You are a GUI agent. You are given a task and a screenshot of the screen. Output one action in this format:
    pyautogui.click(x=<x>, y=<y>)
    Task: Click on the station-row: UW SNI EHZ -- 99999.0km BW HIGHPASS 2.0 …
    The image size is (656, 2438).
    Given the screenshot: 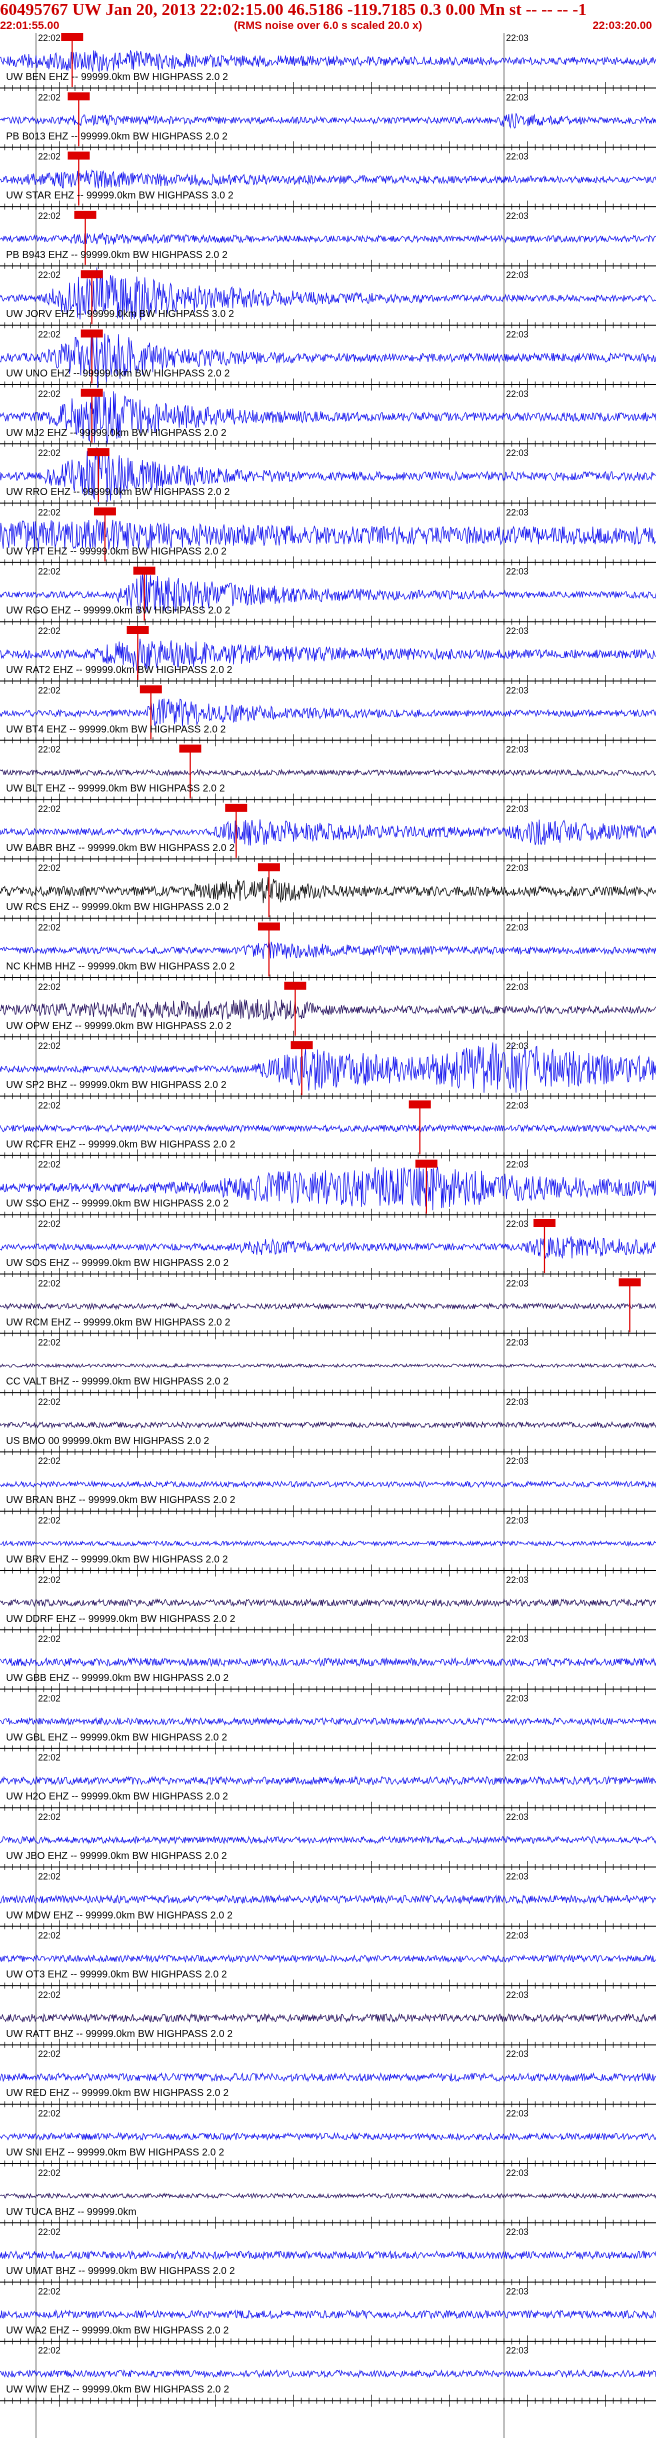 What is the action you would take?
    pyautogui.click(x=328, y=2139)
    